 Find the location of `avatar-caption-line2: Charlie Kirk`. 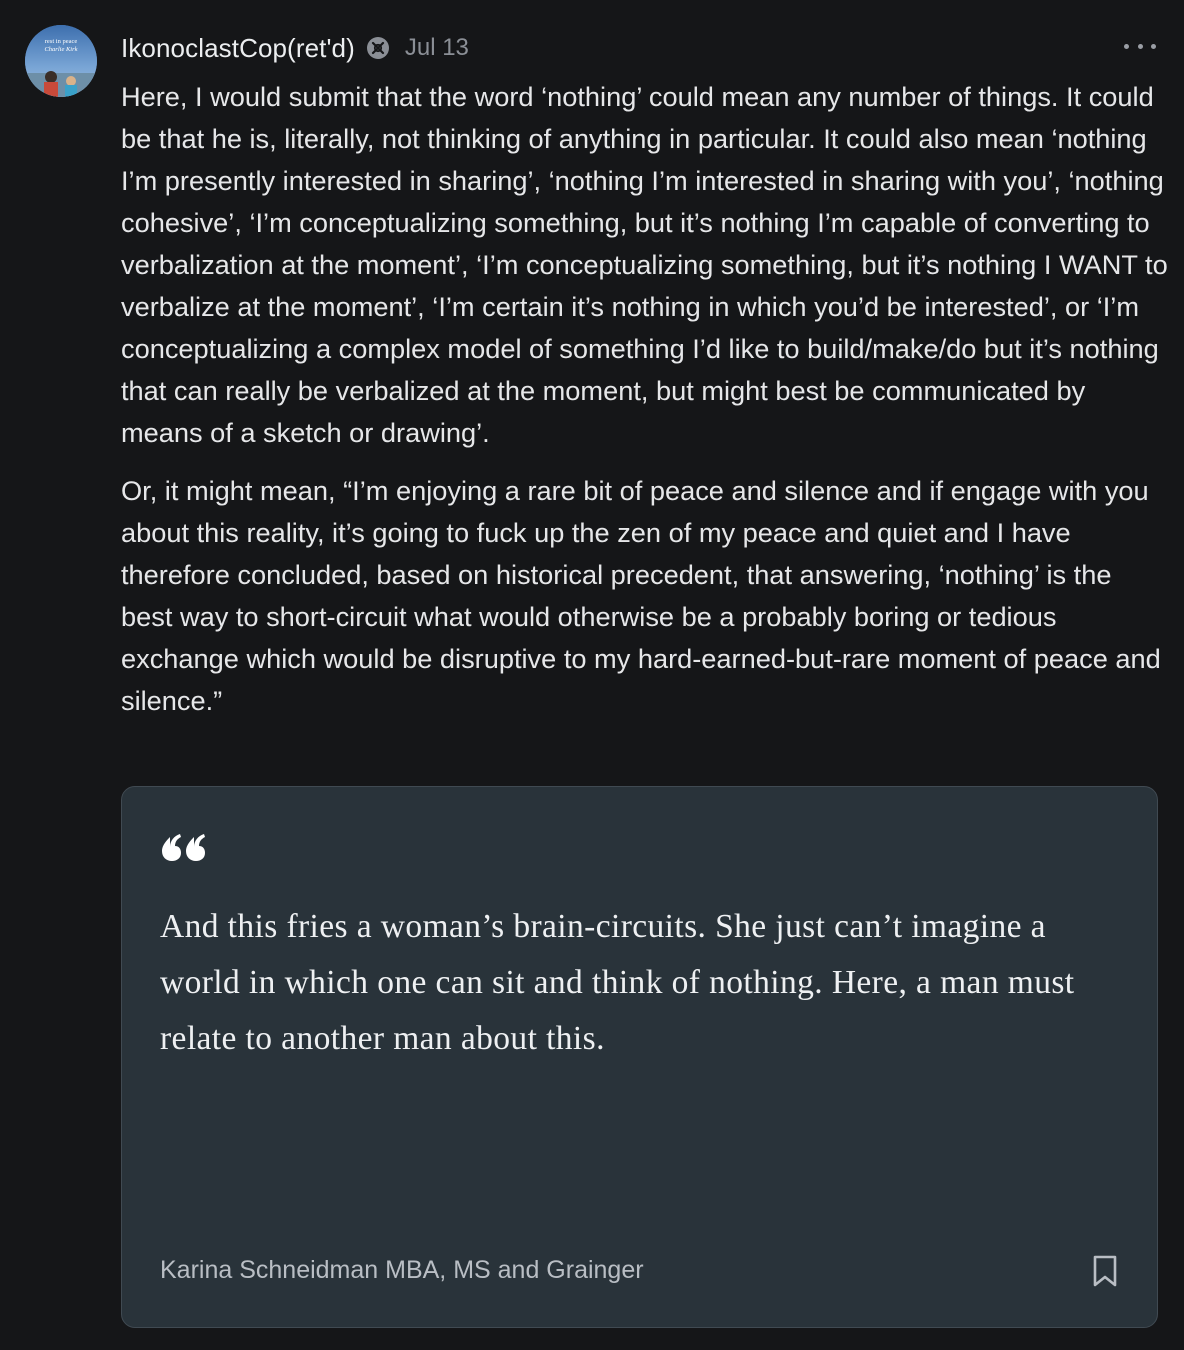

avatar-caption-line2: Charlie Kirk is located at coordinates (60, 49).